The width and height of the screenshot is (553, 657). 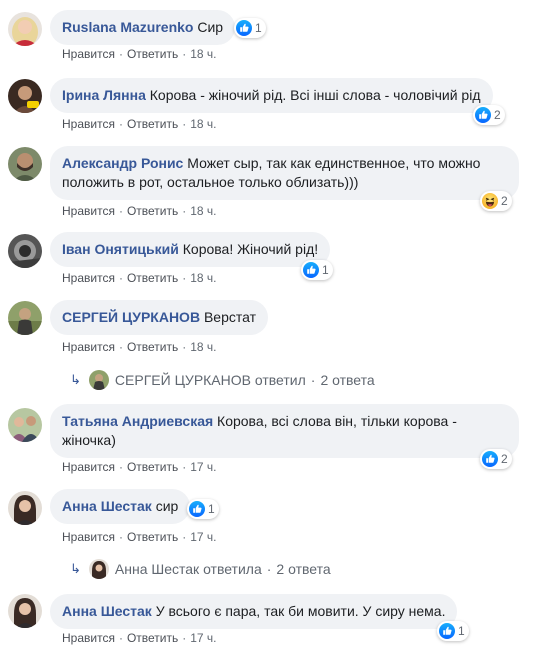 I want to click on reply-author: Анна Шестак, so click(x=157, y=569).